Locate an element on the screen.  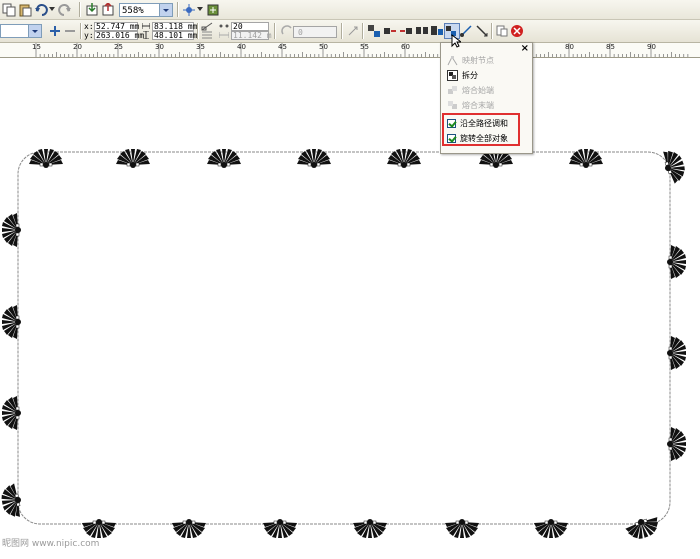
ruler-label: 80 is located at coordinates (569, 47).